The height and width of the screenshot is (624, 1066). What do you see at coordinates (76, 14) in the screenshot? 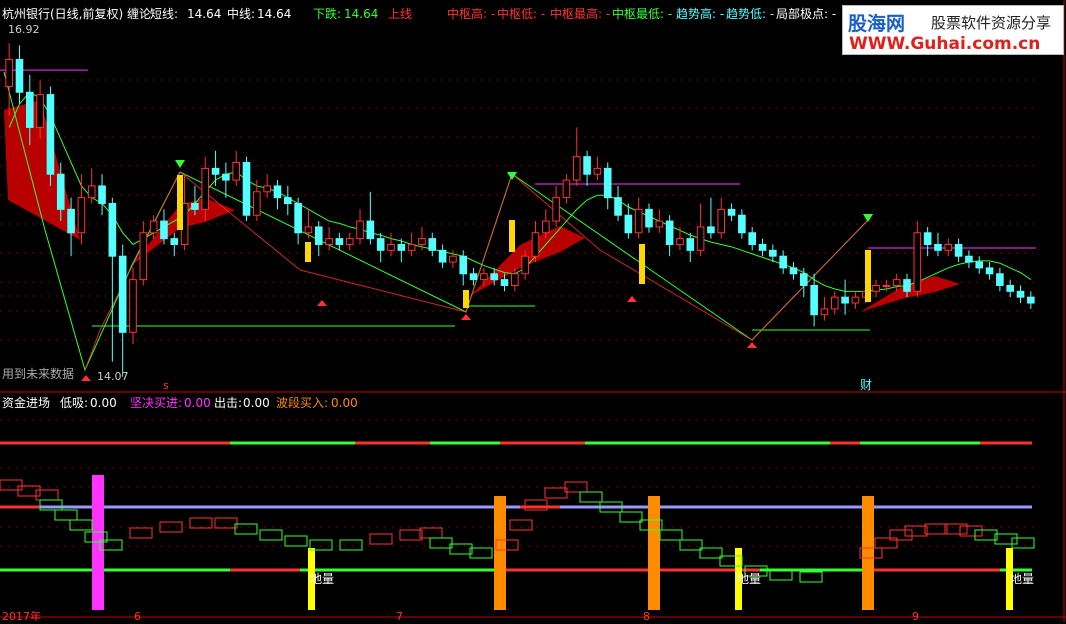
I see `chart-title: 杭州银行(日线,前复权) 缠论` at bounding box center [76, 14].